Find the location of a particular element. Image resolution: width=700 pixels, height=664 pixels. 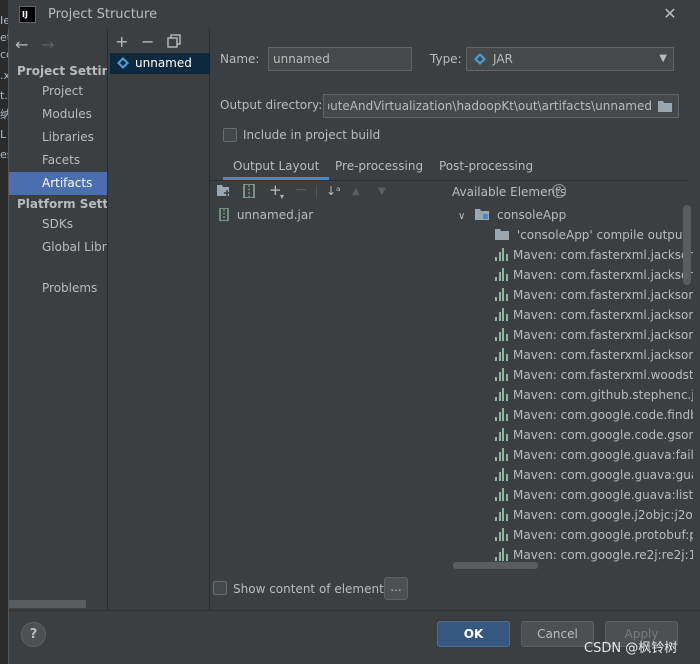

background-editor: Ie et co .x t. 纳 Les is located at coordinates (6, 332).